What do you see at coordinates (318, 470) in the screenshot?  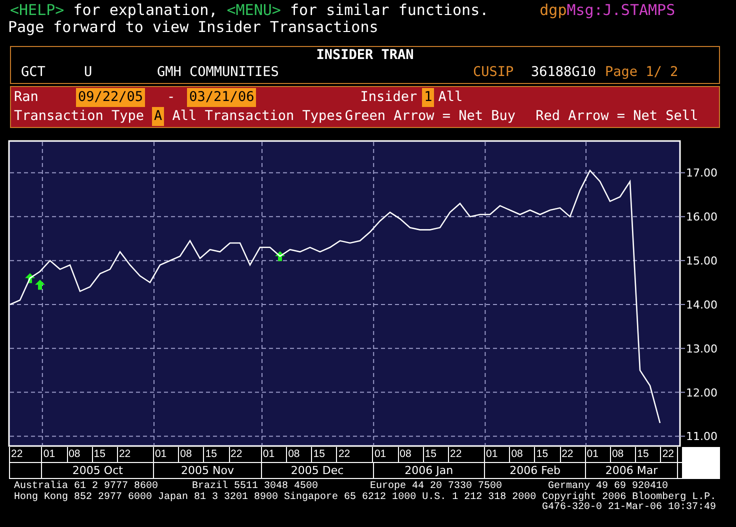 I see `month-label: 2005 Dec` at bounding box center [318, 470].